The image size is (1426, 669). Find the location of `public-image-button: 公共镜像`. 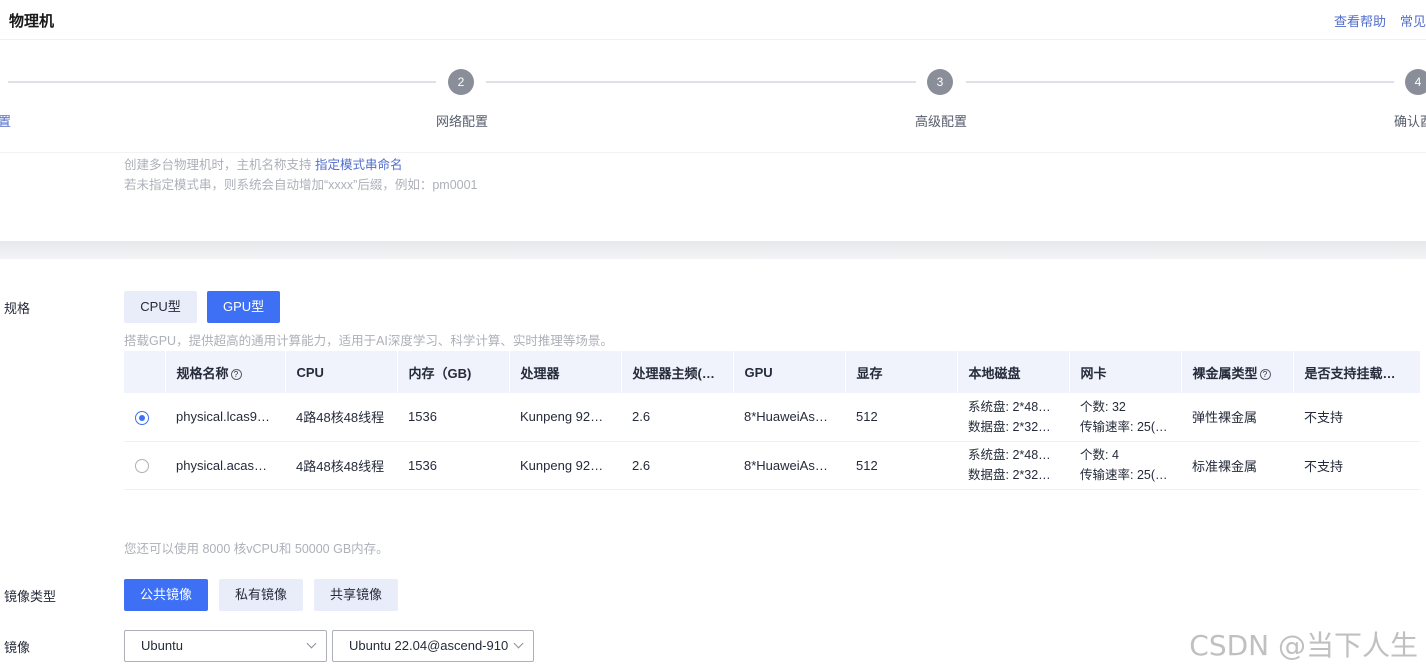

public-image-button: 公共镜像 is located at coordinates (166, 595).